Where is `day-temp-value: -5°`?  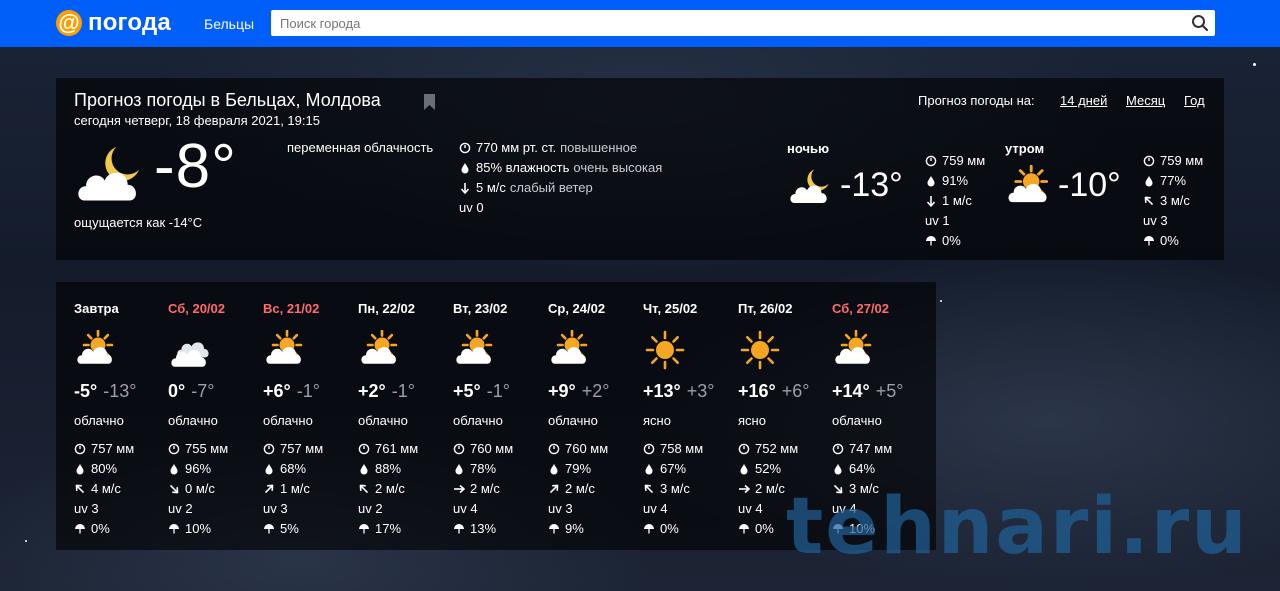
day-temp-value: -5° is located at coordinates (86, 391).